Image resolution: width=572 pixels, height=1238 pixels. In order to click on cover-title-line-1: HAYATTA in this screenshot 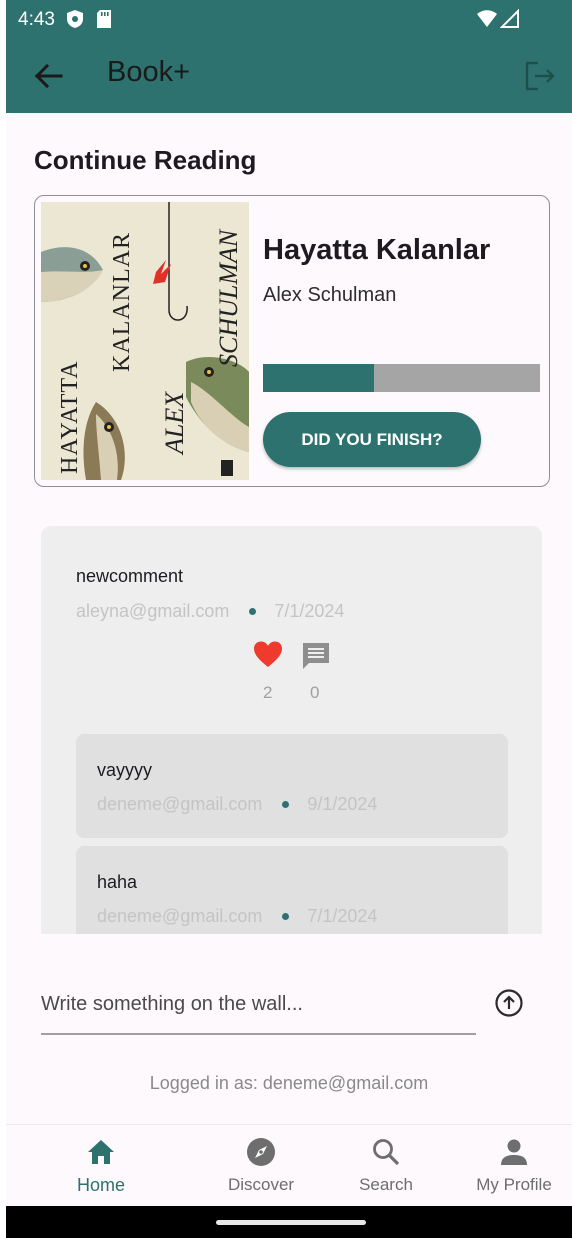, I will do `click(70, 417)`.